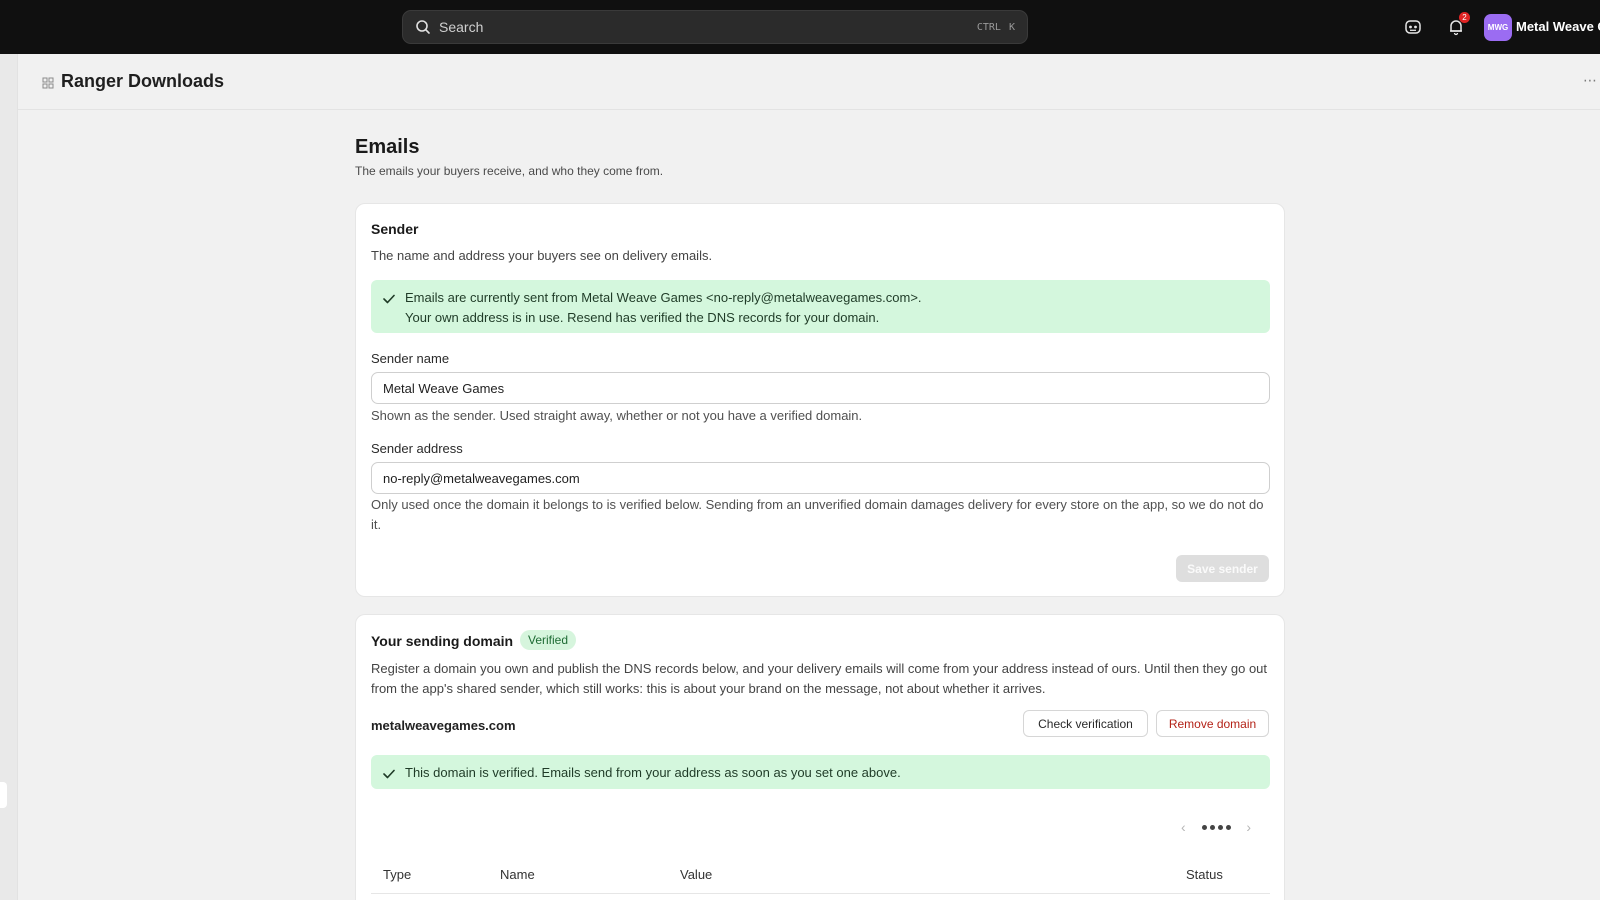 The width and height of the screenshot is (1600, 900). What do you see at coordinates (9, 477) in the screenshot?
I see `left-rail` at bounding box center [9, 477].